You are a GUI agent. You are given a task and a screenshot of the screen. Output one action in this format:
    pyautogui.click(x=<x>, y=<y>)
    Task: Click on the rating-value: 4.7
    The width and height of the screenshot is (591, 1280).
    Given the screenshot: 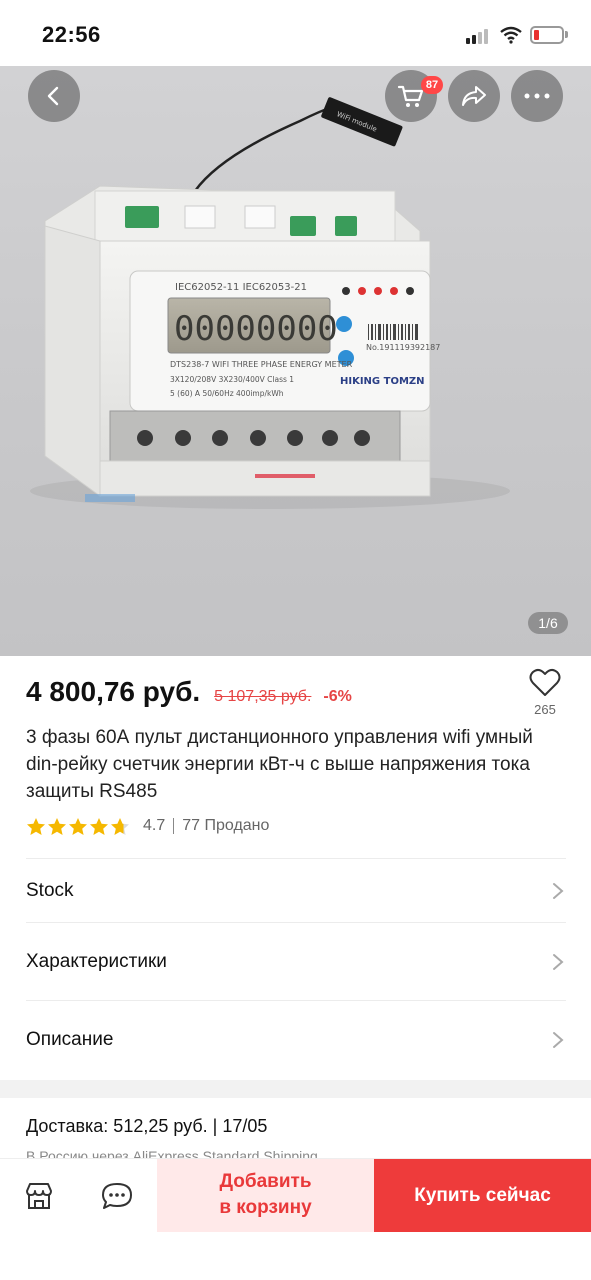 What is the action you would take?
    pyautogui.click(x=154, y=825)
    